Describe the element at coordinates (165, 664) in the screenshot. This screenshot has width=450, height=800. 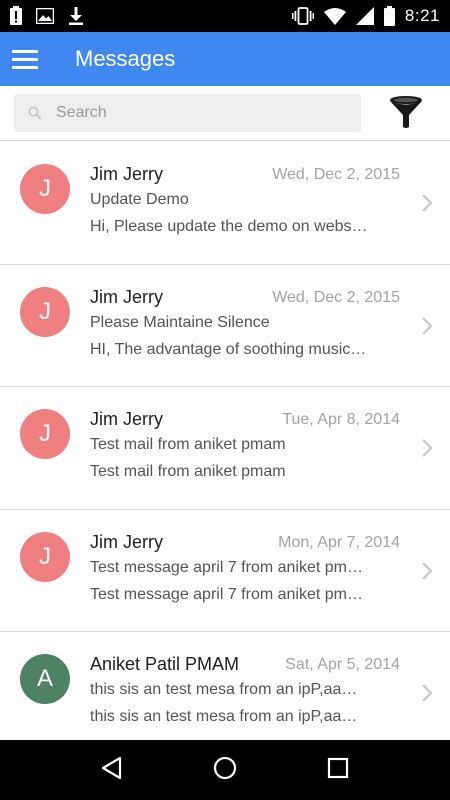
I see `sender-name: Aniket Patil PMAM` at that location.